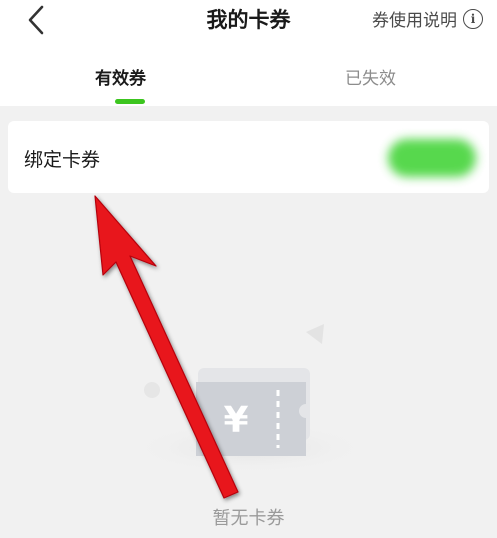 The image size is (497, 538). I want to click on chevron-left-icon, so click(36, 20).